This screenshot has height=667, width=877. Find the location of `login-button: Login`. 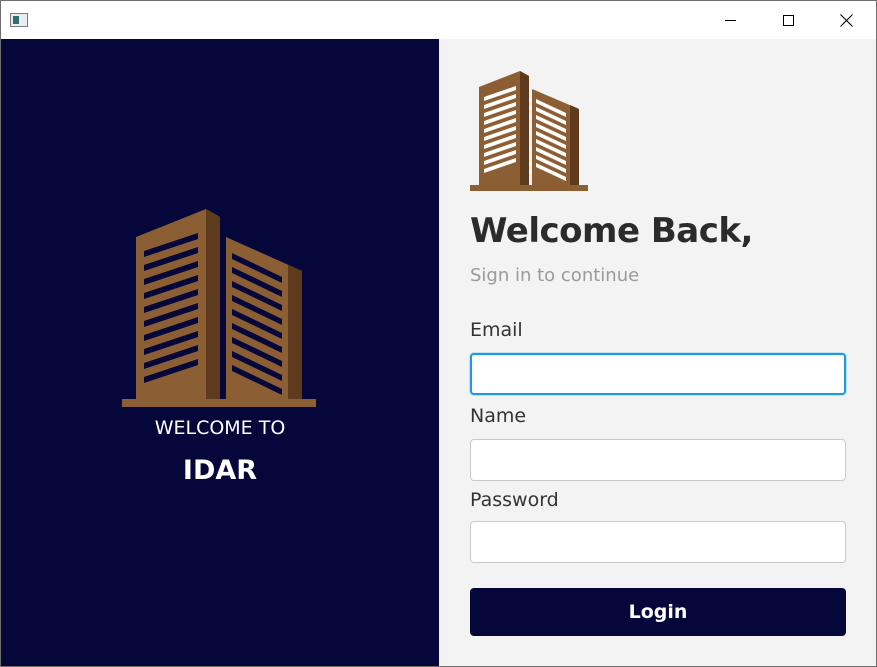

login-button: Login is located at coordinates (658, 612).